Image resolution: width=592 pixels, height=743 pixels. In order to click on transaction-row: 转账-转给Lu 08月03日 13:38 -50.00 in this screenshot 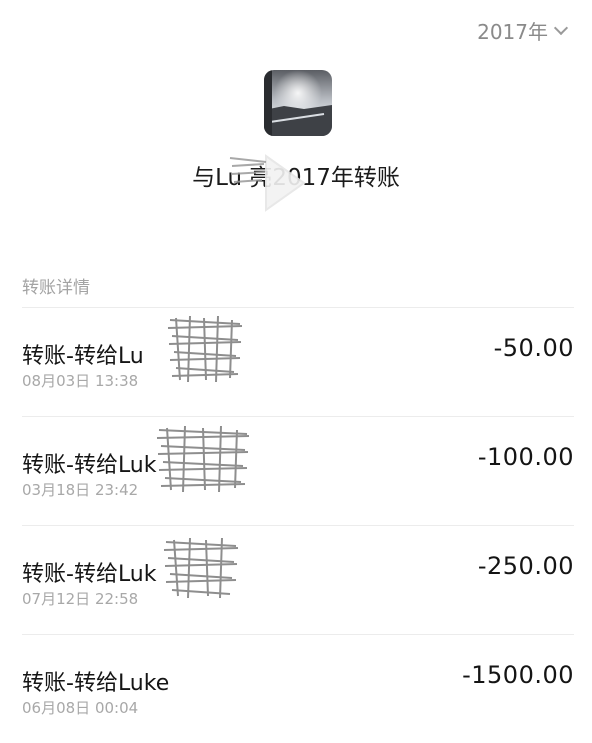, I will do `click(296, 362)`.